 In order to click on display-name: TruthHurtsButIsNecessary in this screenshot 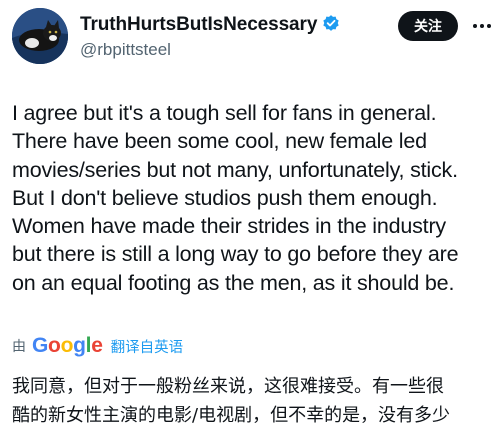, I will do `click(210, 24)`.